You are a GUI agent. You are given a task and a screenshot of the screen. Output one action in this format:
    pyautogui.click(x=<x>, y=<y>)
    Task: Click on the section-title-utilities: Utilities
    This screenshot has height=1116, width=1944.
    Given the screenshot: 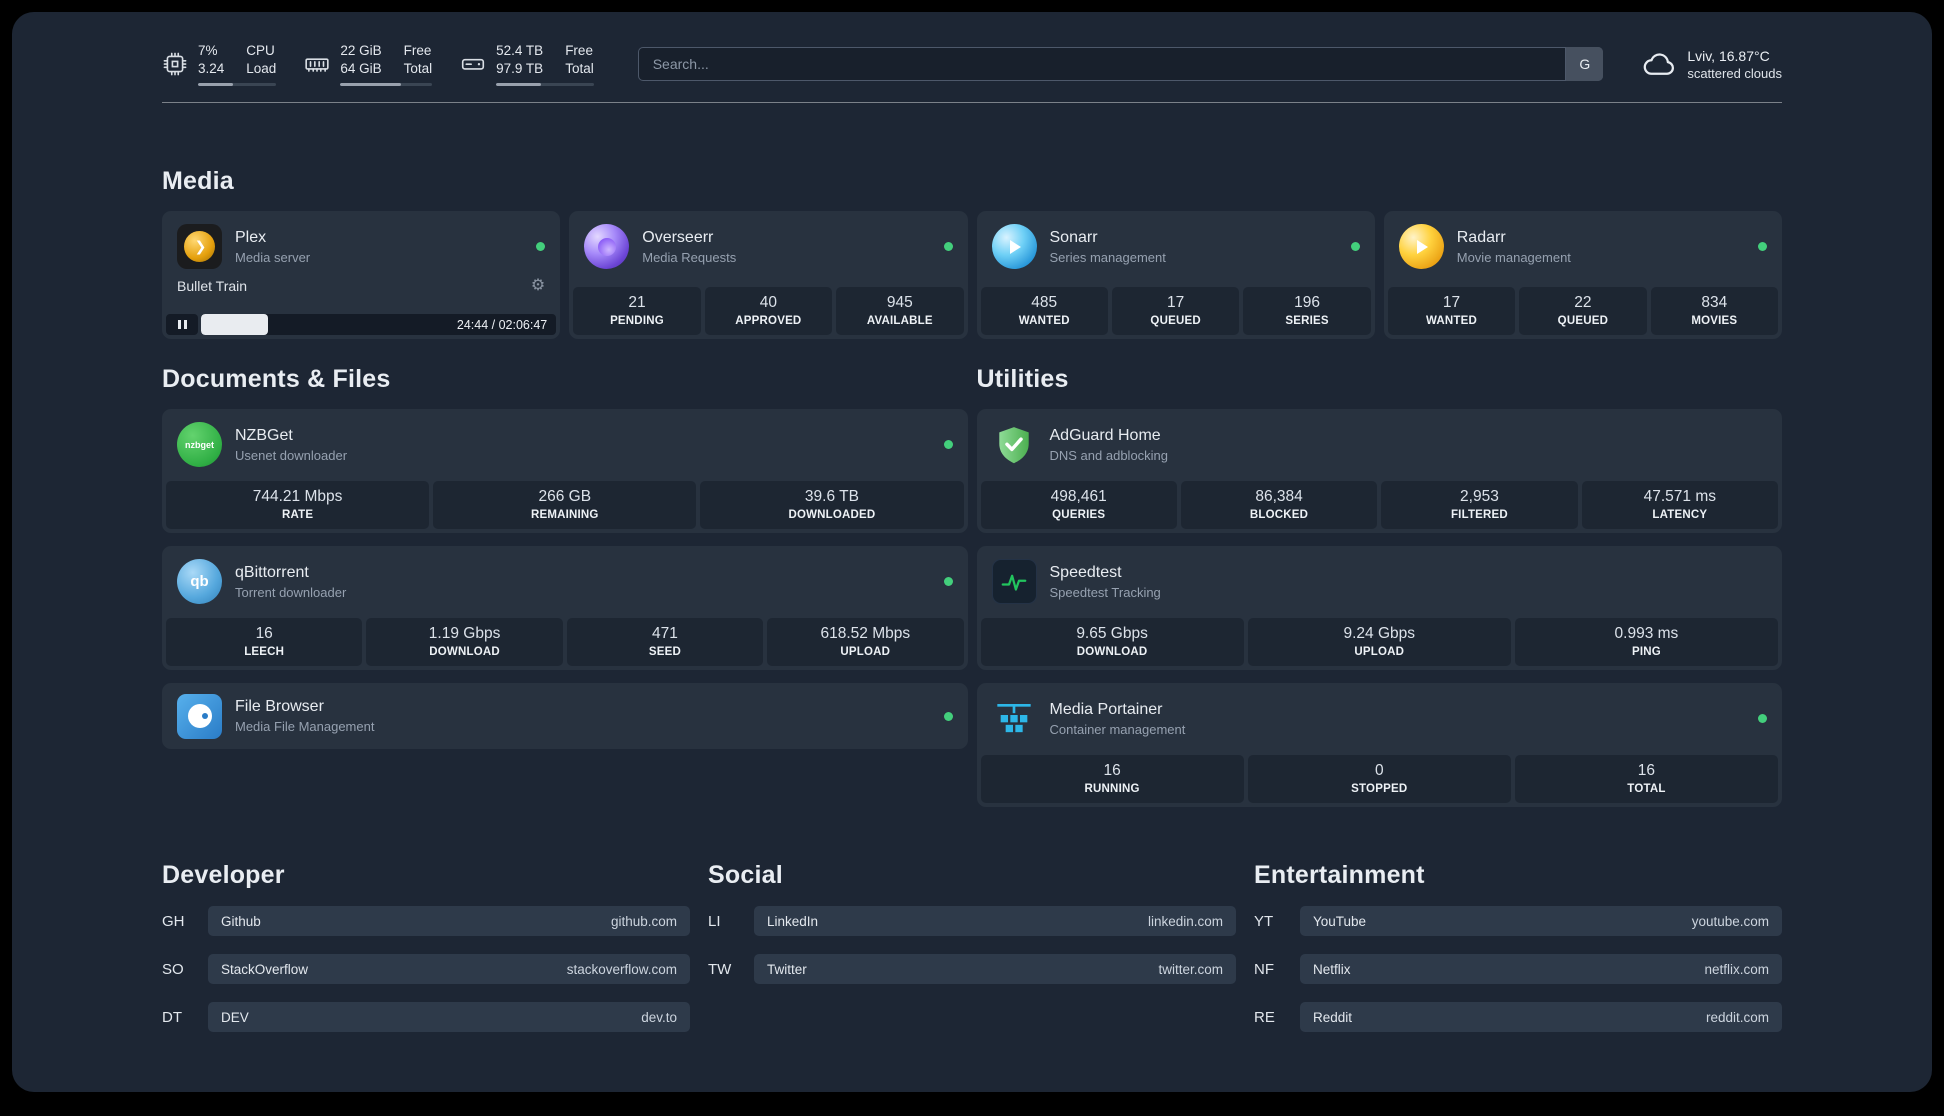 What is the action you would take?
    pyautogui.click(x=1022, y=379)
    